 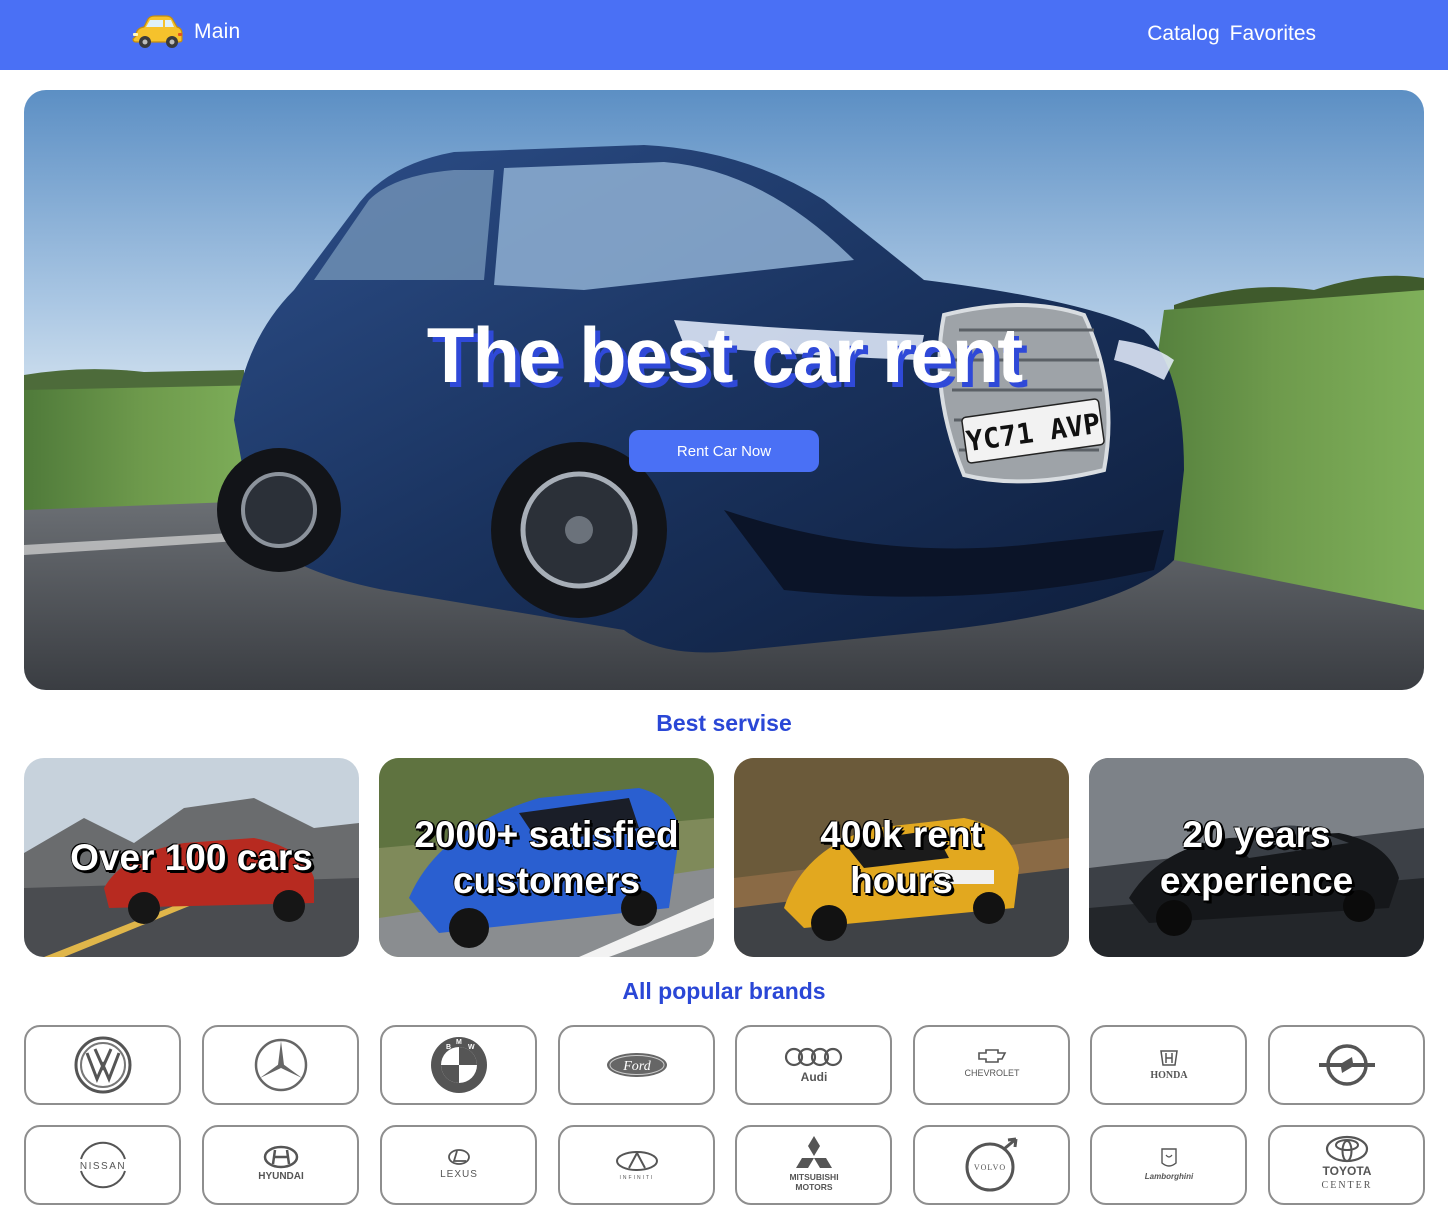 I want to click on svg-text: VOLVO, so click(x=989, y=1167).